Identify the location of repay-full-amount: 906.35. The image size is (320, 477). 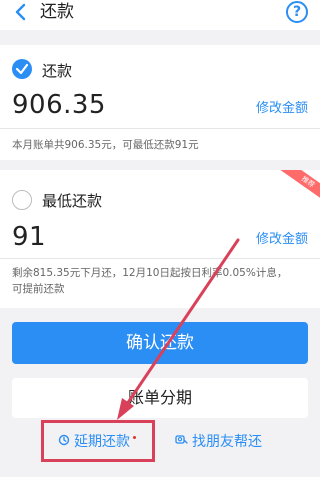
(59, 105).